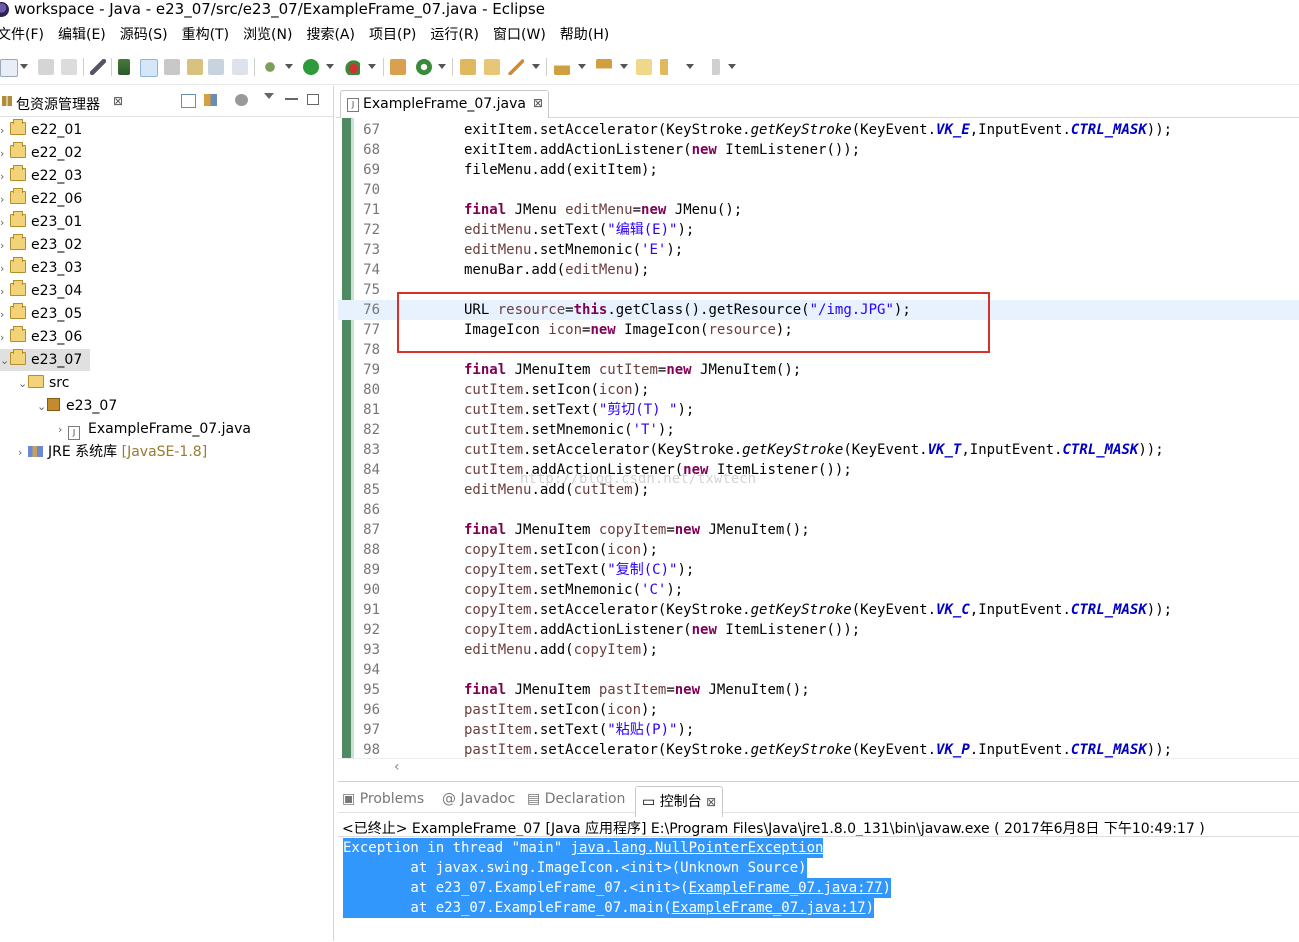 Image resolution: width=1299 pixels, height=942 pixels. What do you see at coordinates (562, 67) in the screenshot?
I see `next-annotation-icon` at bounding box center [562, 67].